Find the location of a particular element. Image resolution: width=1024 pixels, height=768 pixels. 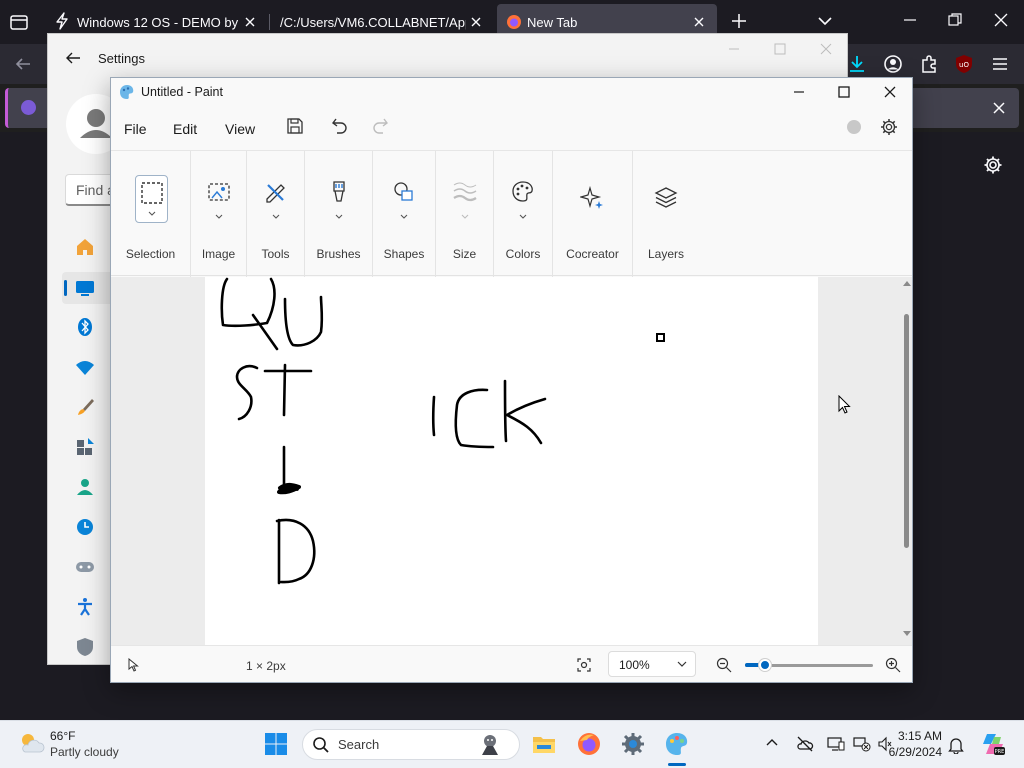

scroll-up-icon is located at coordinates (907, 283).